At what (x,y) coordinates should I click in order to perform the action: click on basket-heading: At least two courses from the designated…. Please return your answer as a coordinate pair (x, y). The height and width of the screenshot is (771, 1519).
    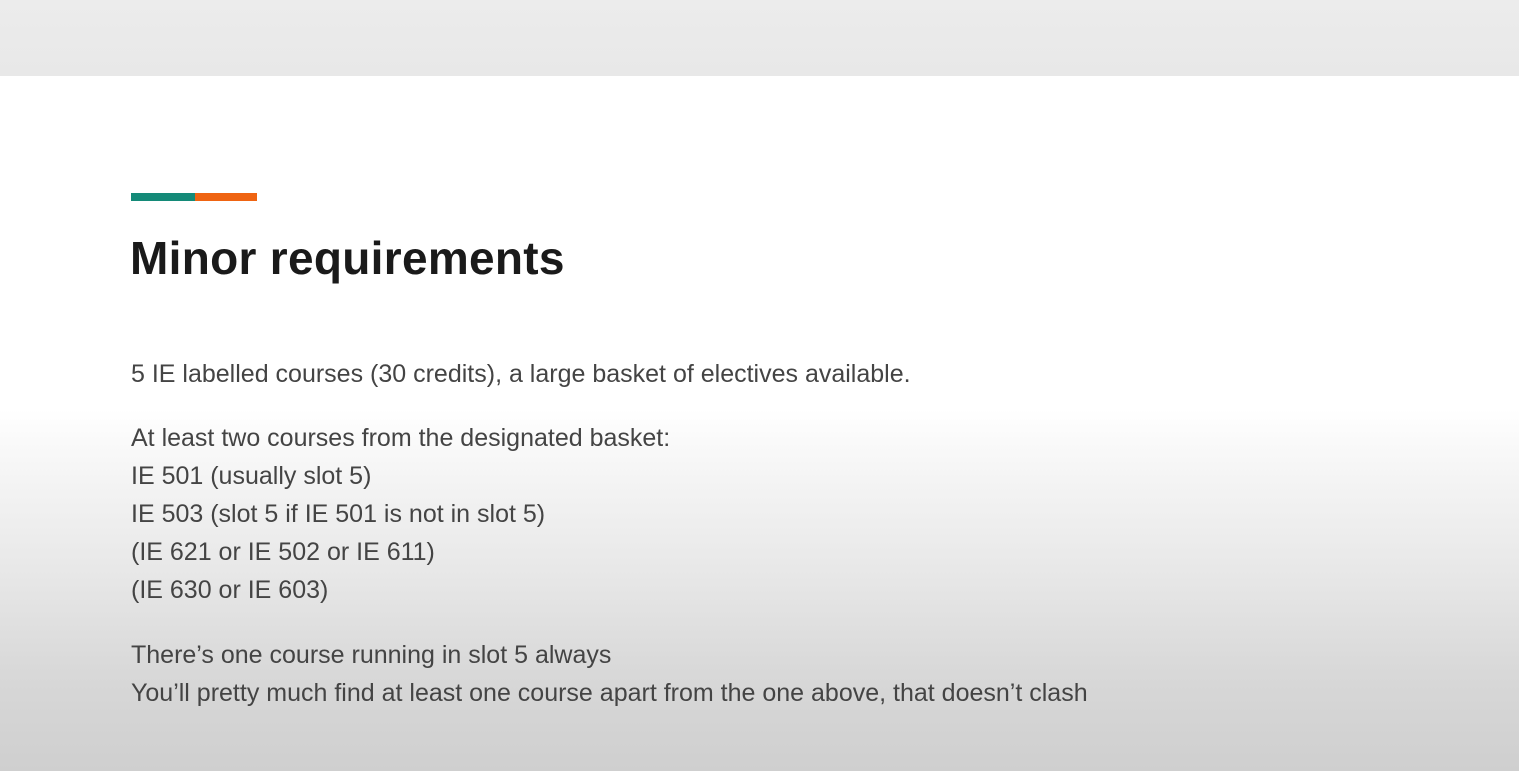
    Looking at the image, I should click on (401, 438).